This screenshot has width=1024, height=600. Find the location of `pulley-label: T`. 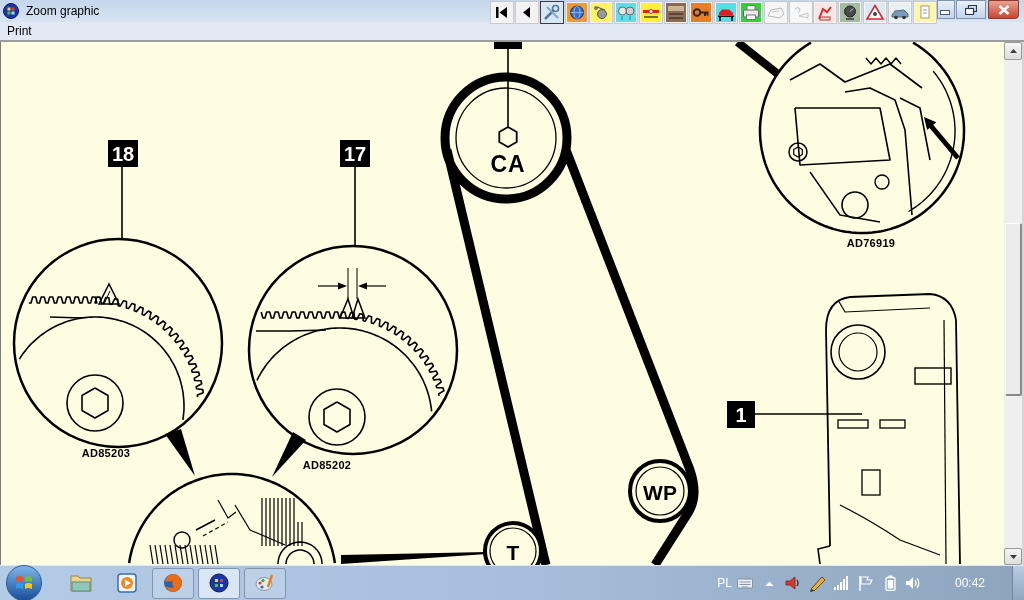

pulley-label: T is located at coordinates (513, 552).